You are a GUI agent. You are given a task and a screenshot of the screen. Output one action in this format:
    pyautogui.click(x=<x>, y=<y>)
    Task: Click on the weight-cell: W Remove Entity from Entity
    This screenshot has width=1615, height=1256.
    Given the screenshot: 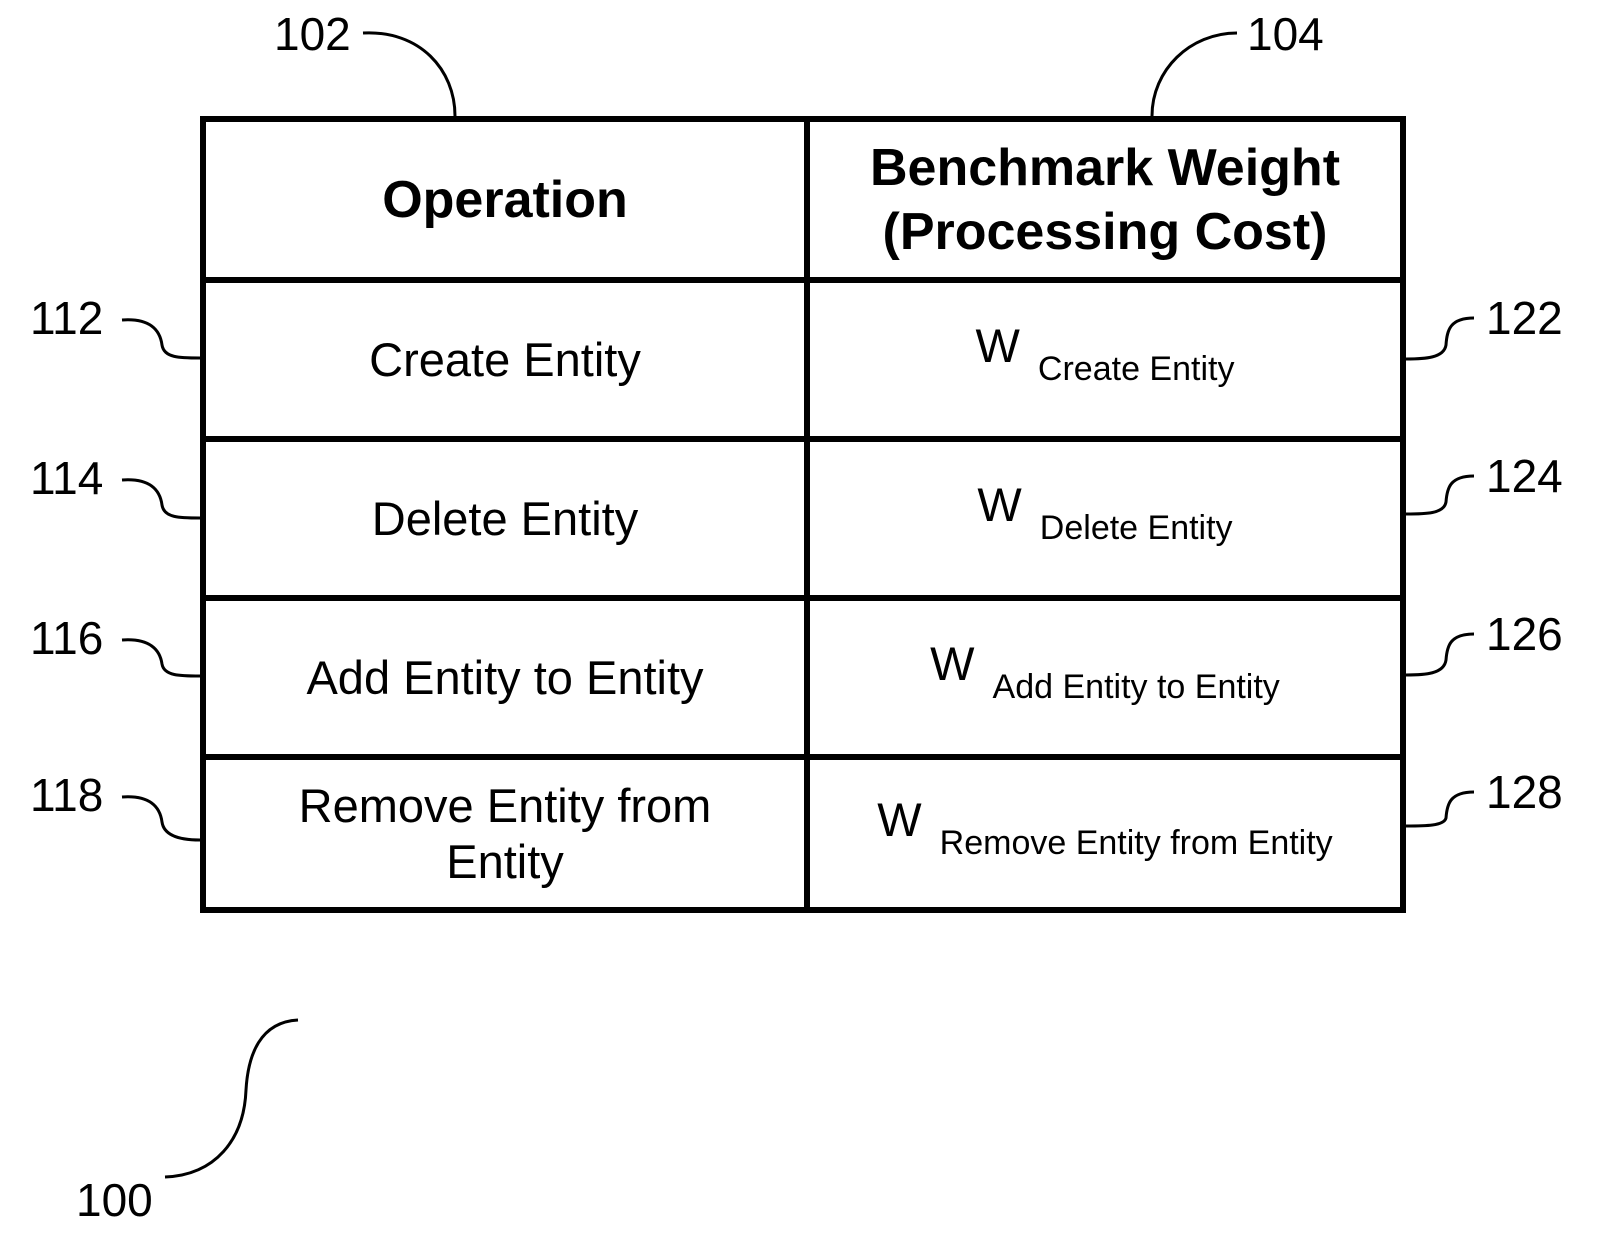 What is the action you would take?
    pyautogui.click(x=1105, y=833)
    